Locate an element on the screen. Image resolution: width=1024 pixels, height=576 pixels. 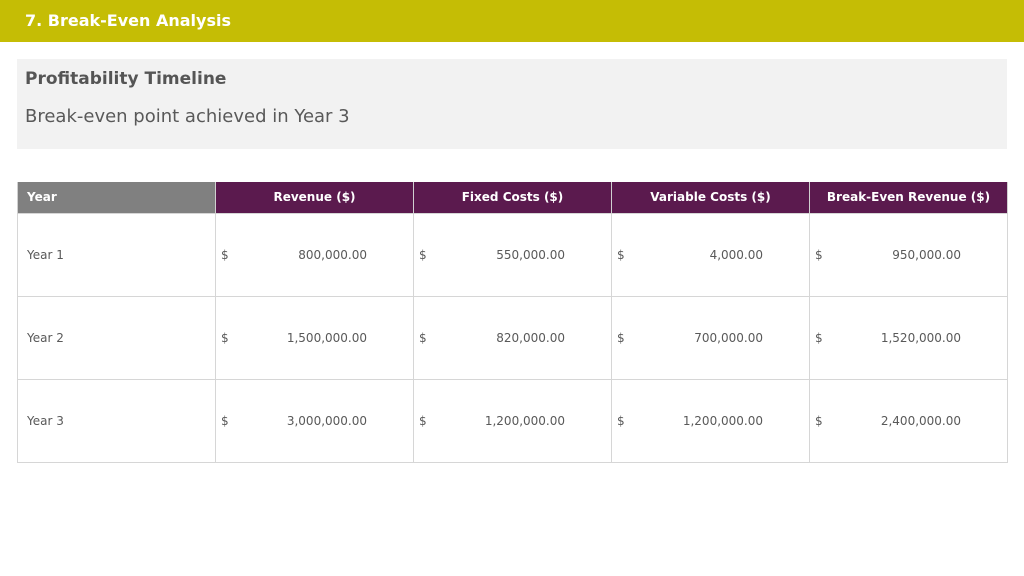
fixed-costs-cell: $820,000.00 is located at coordinates (512, 337).